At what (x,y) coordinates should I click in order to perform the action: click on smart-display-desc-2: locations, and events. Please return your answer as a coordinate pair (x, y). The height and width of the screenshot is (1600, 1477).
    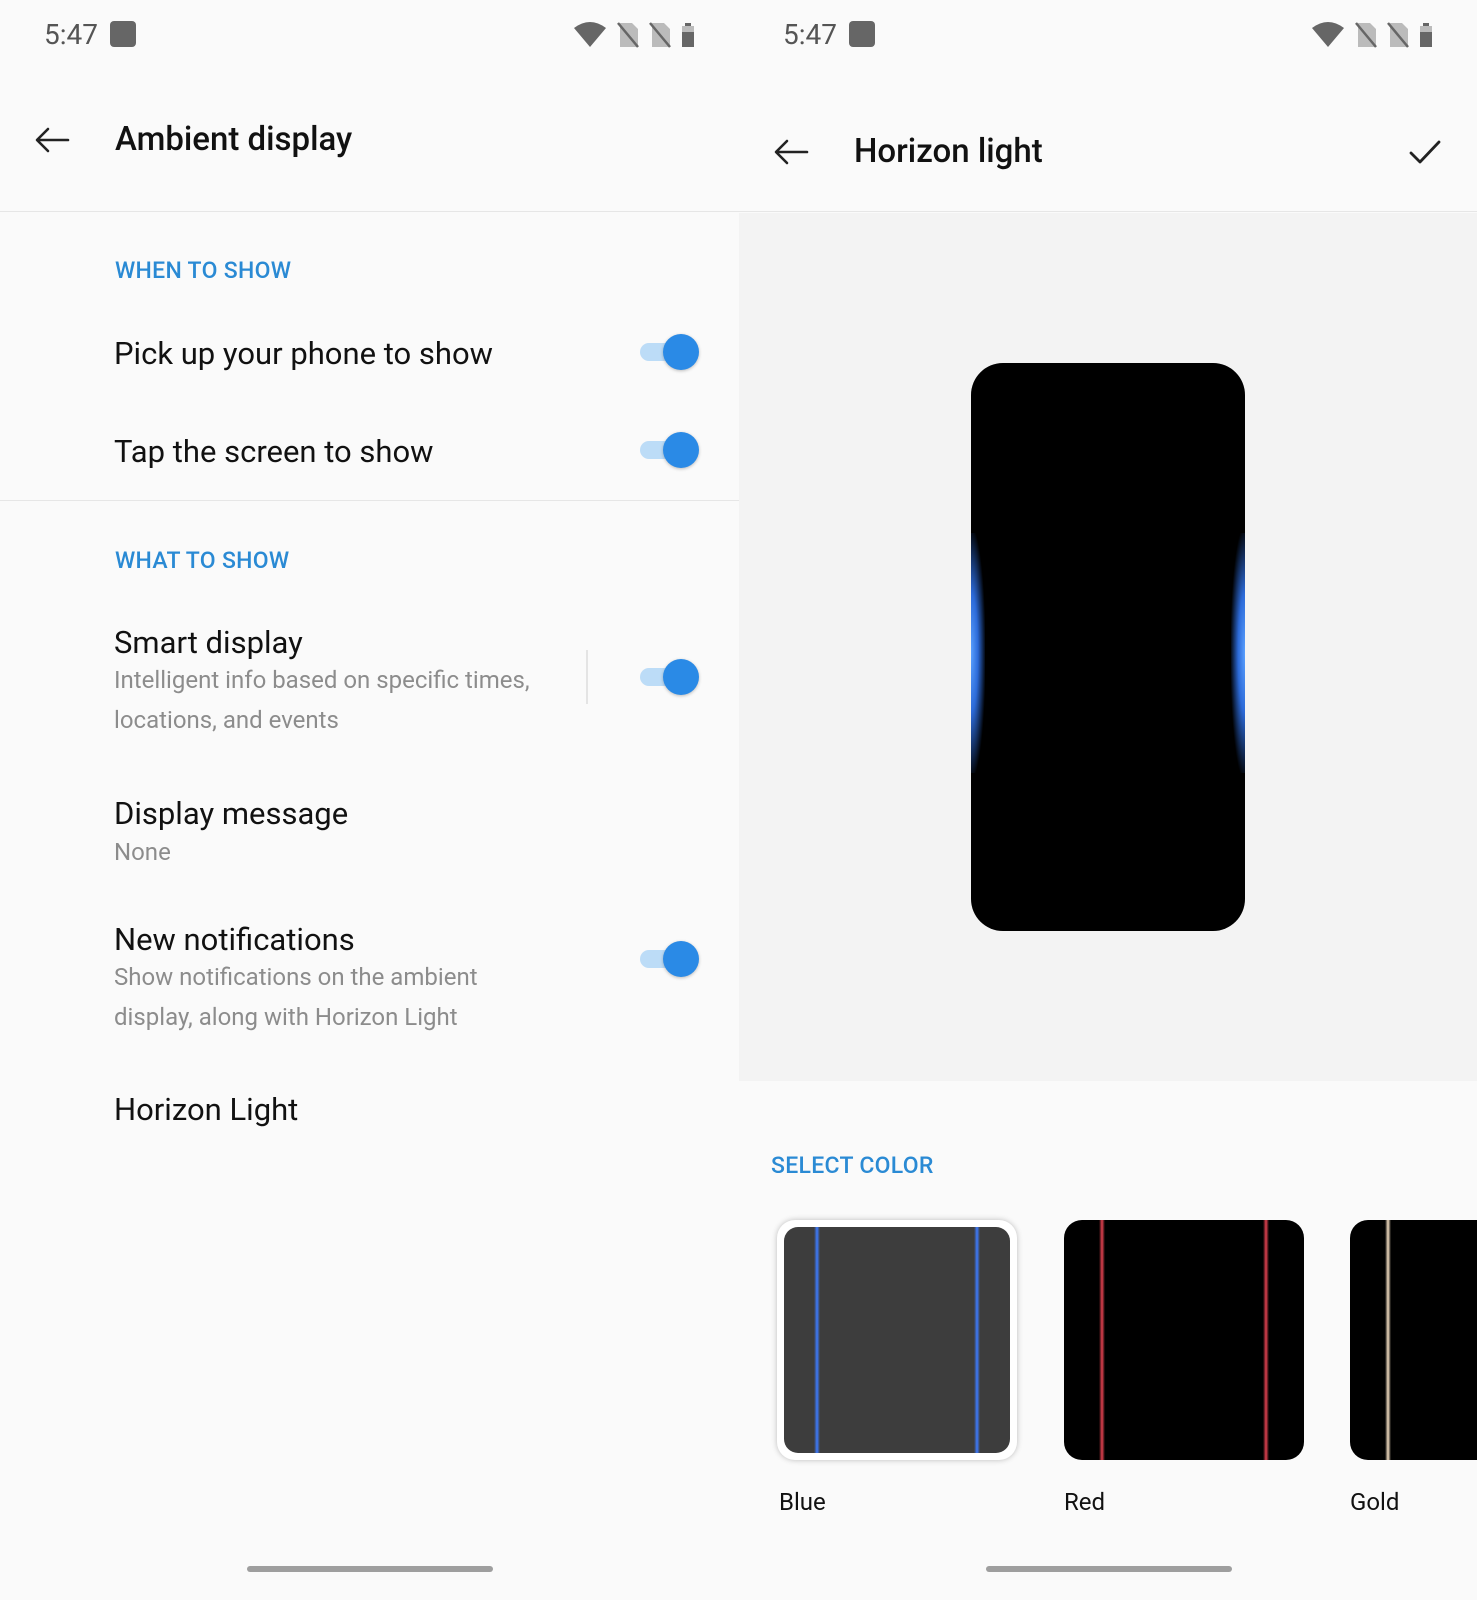
    Looking at the image, I should click on (226, 720).